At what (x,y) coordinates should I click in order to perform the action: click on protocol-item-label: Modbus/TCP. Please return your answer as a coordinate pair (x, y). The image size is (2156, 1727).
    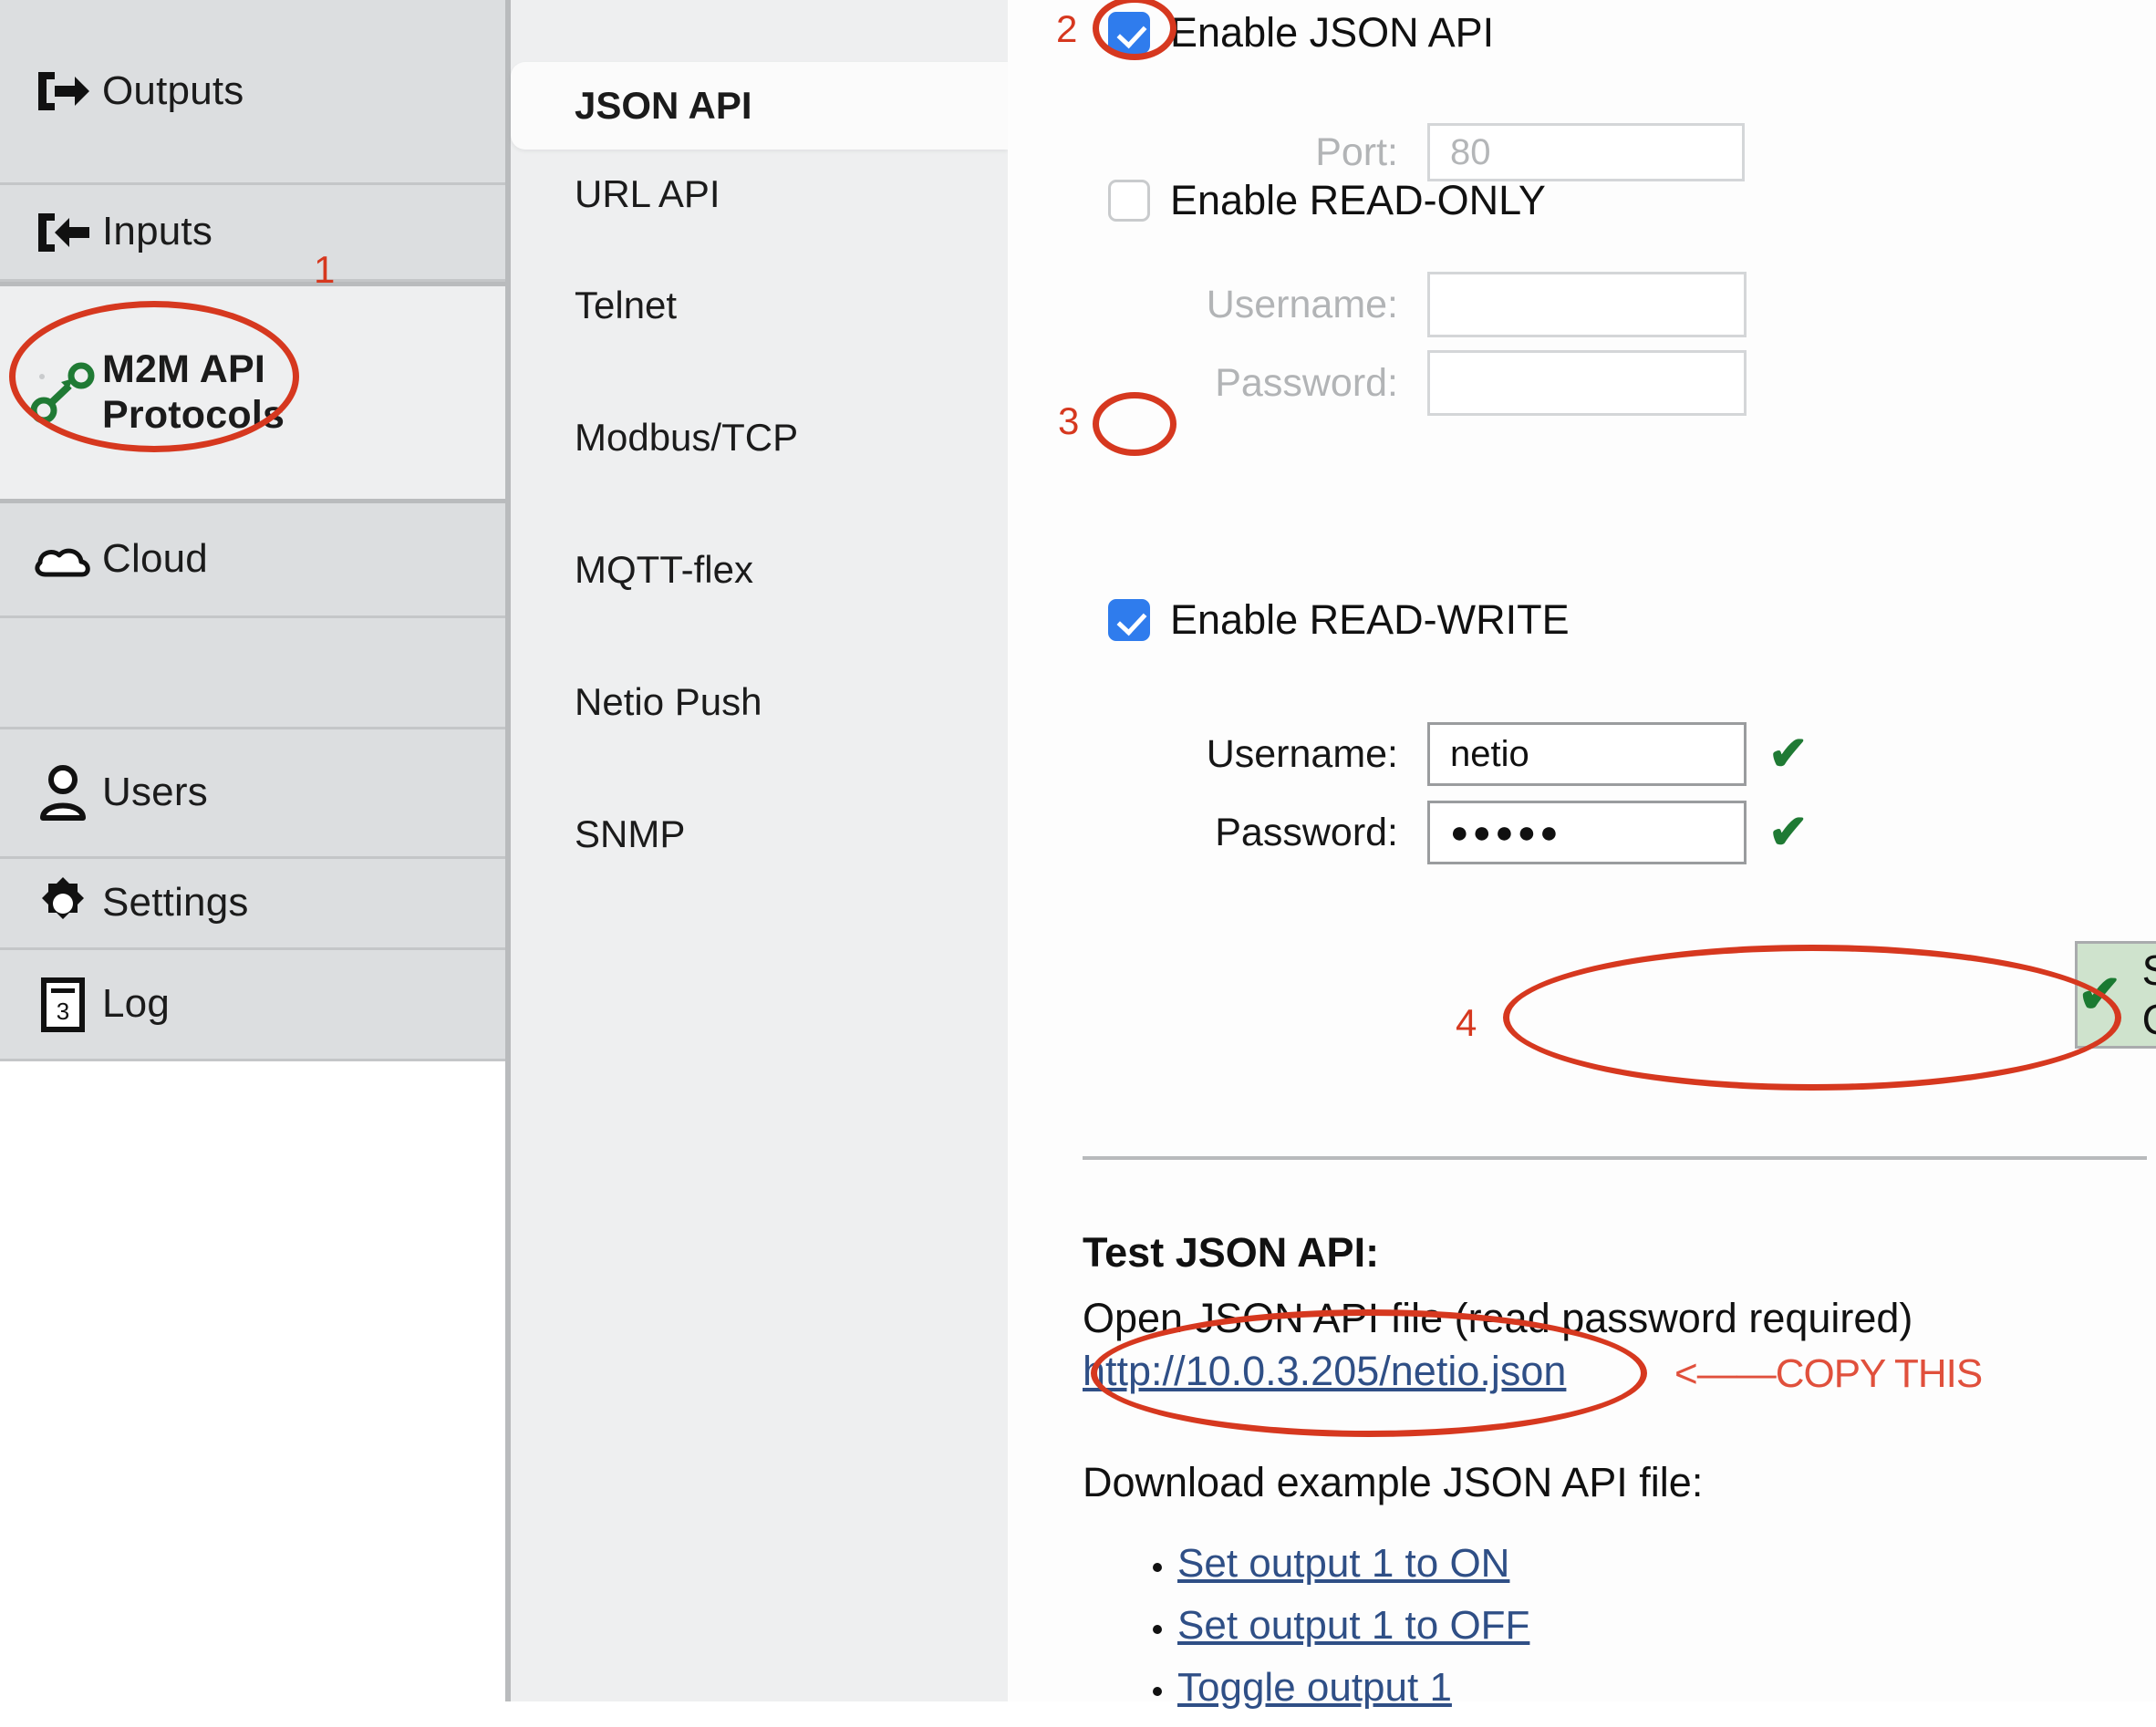
    Looking at the image, I should click on (687, 437).